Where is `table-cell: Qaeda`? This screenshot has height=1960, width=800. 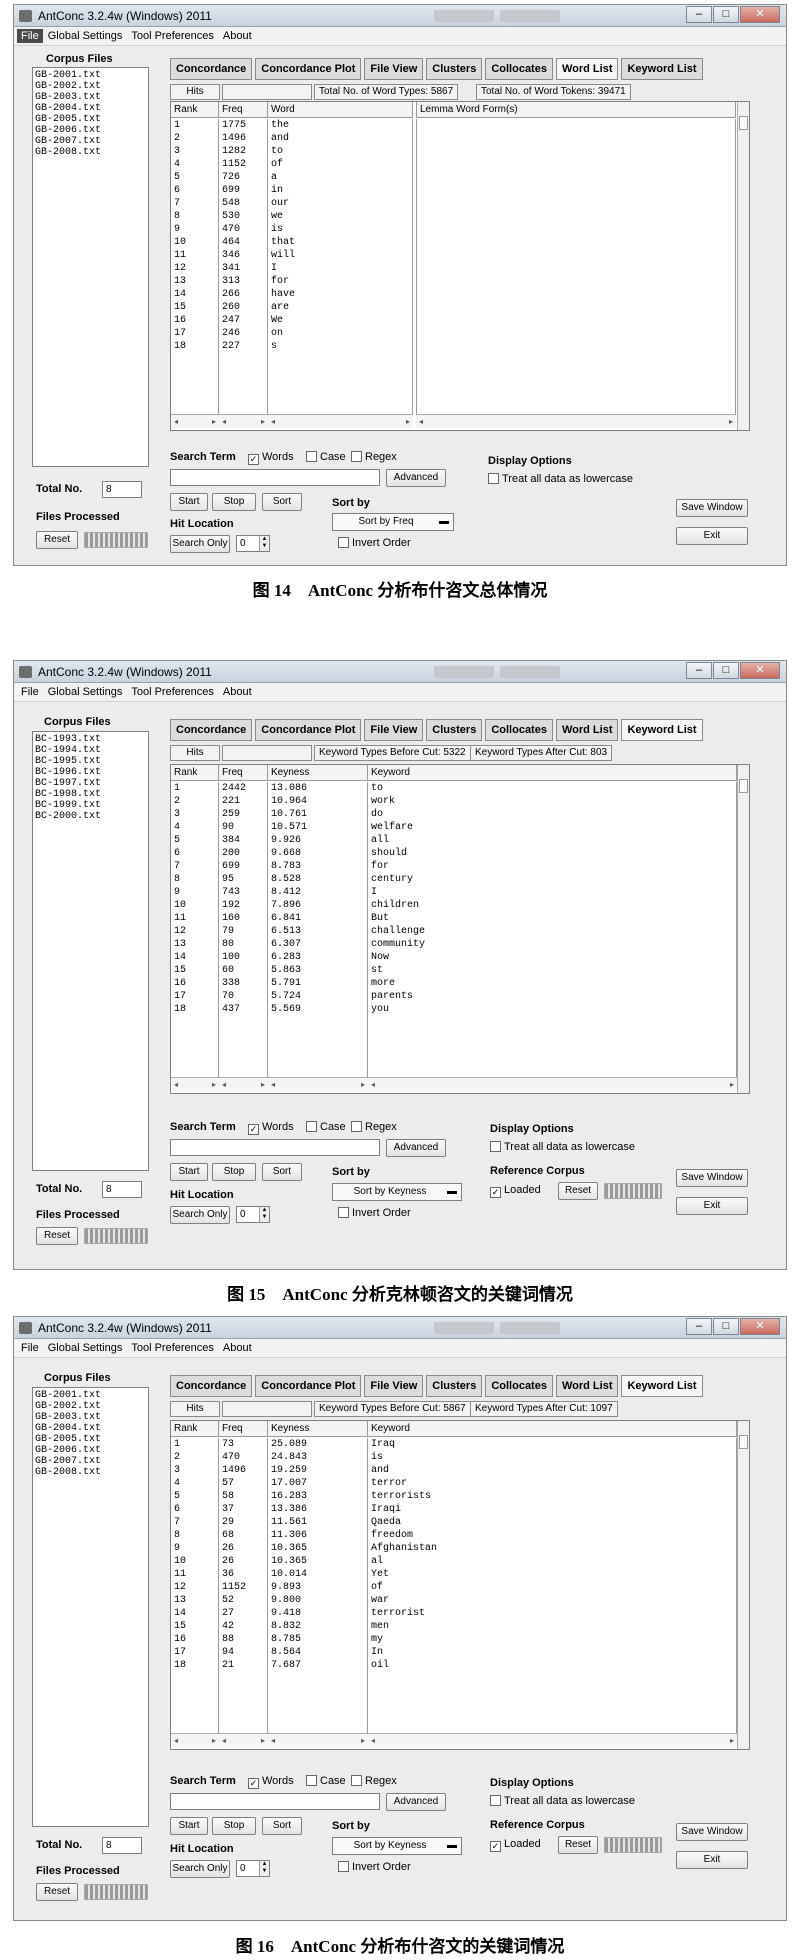 table-cell: Qaeda is located at coordinates (553, 1522).